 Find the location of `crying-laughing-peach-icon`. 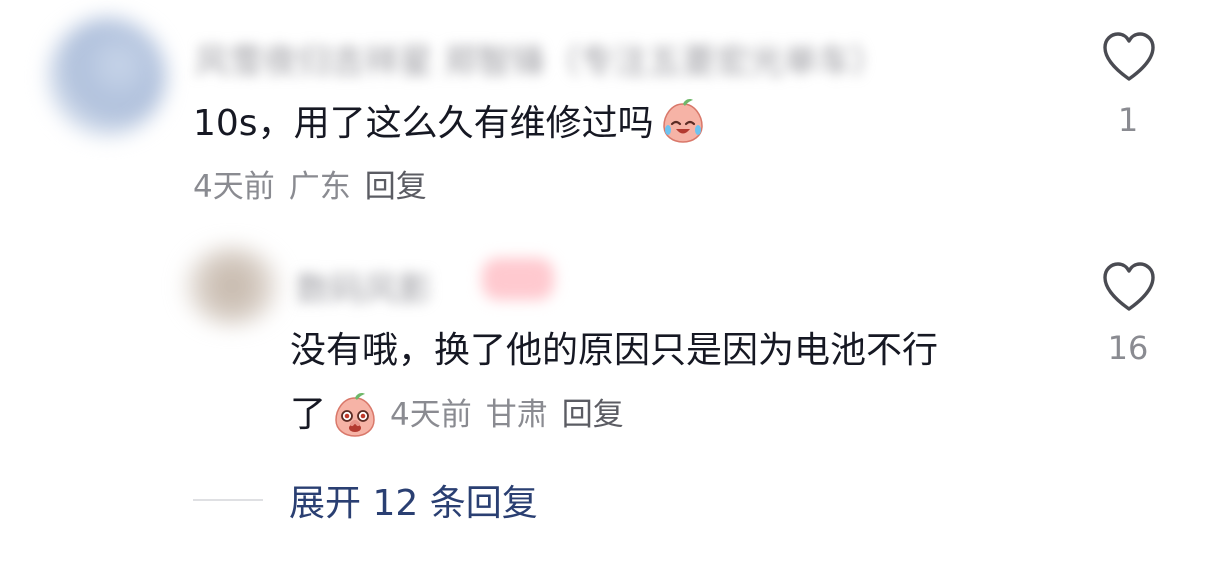

crying-laughing-peach-icon is located at coordinates (682, 121).